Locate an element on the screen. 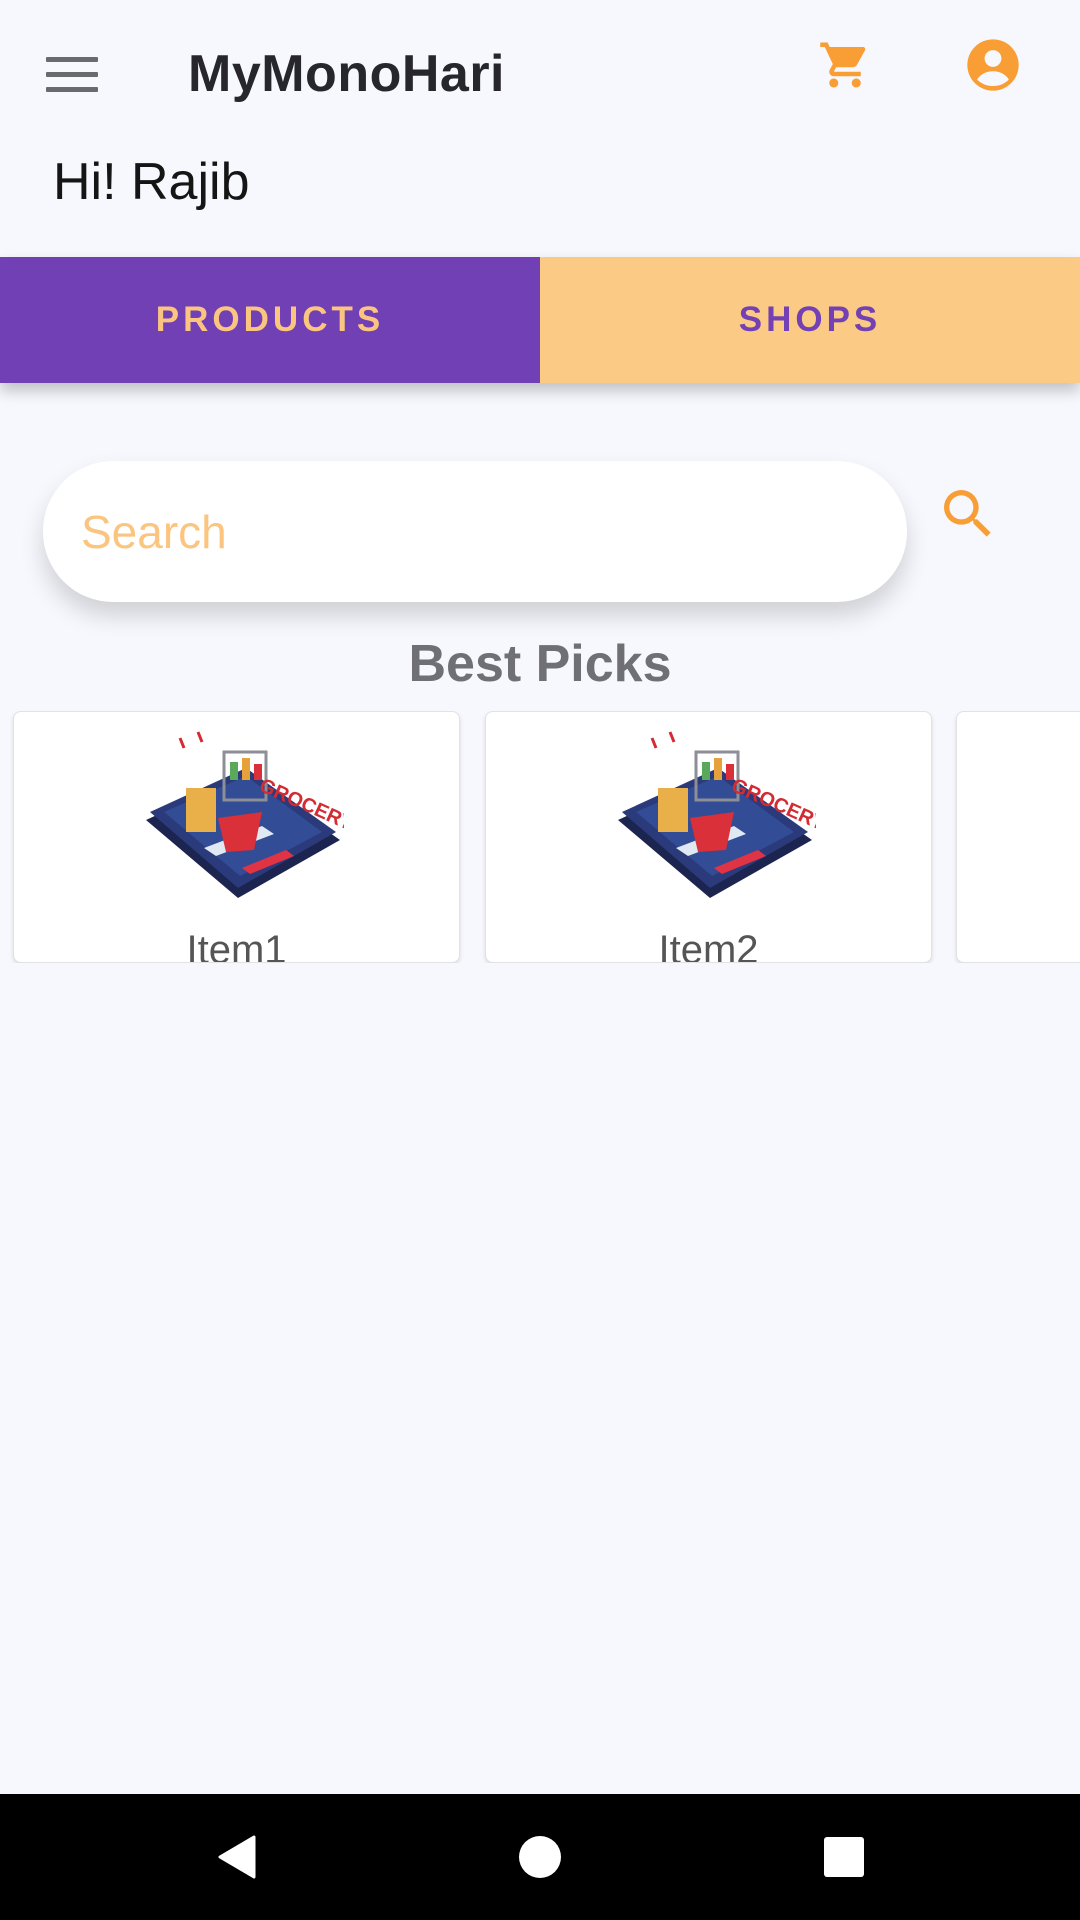  search-button is located at coordinates (968, 514).